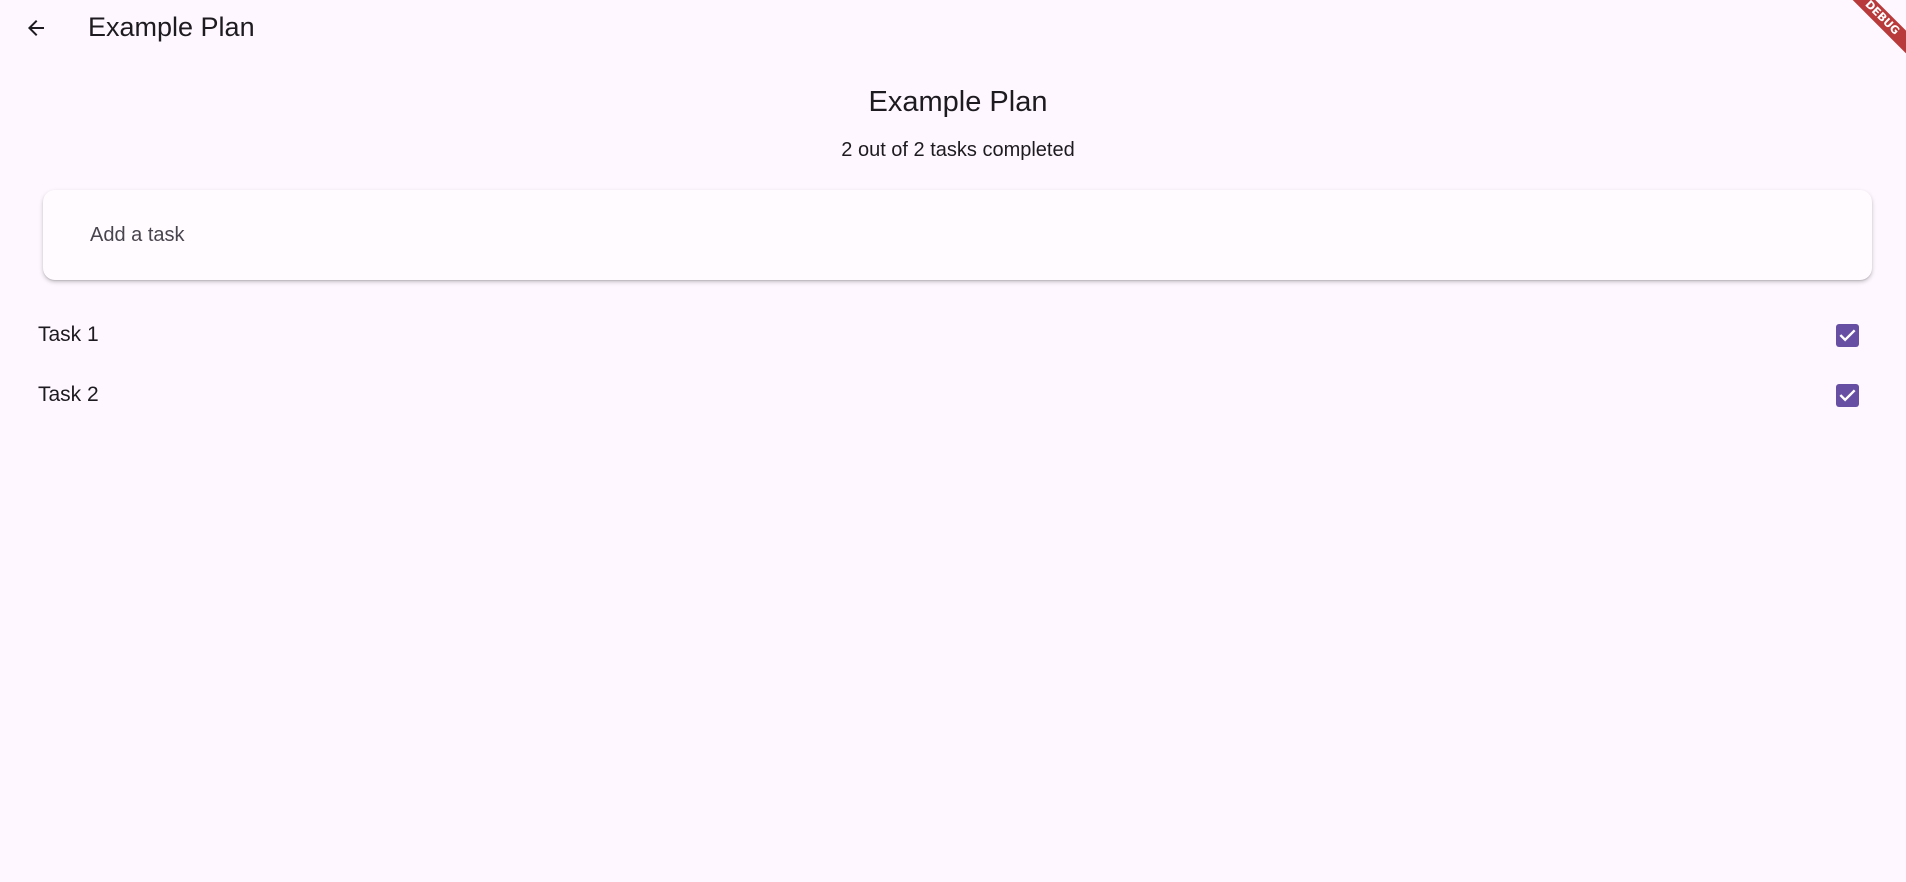 Image resolution: width=1906 pixels, height=882 pixels. What do you see at coordinates (958, 150) in the screenshot?
I see `plan-progress-text: 2 out of 2 tasks completed` at bounding box center [958, 150].